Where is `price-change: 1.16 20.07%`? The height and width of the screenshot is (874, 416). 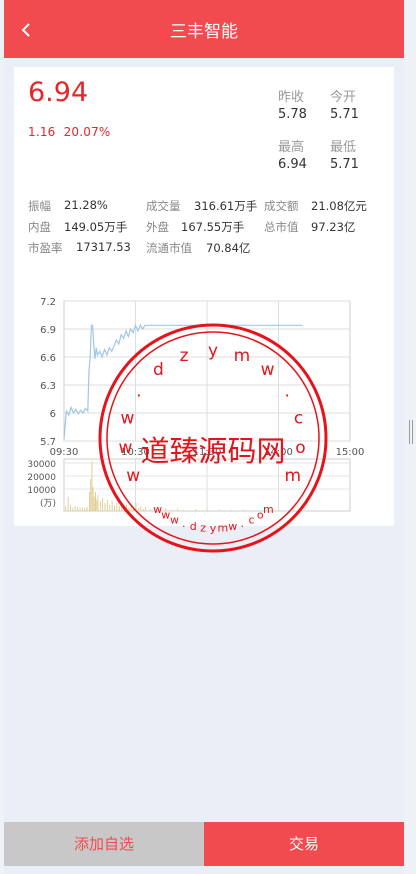
price-change: 1.16 20.07% is located at coordinates (69, 132).